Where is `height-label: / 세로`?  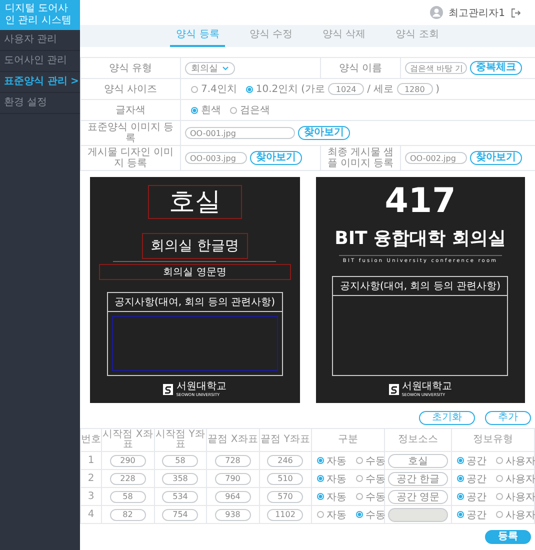
height-label: / 세로 is located at coordinates (380, 89).